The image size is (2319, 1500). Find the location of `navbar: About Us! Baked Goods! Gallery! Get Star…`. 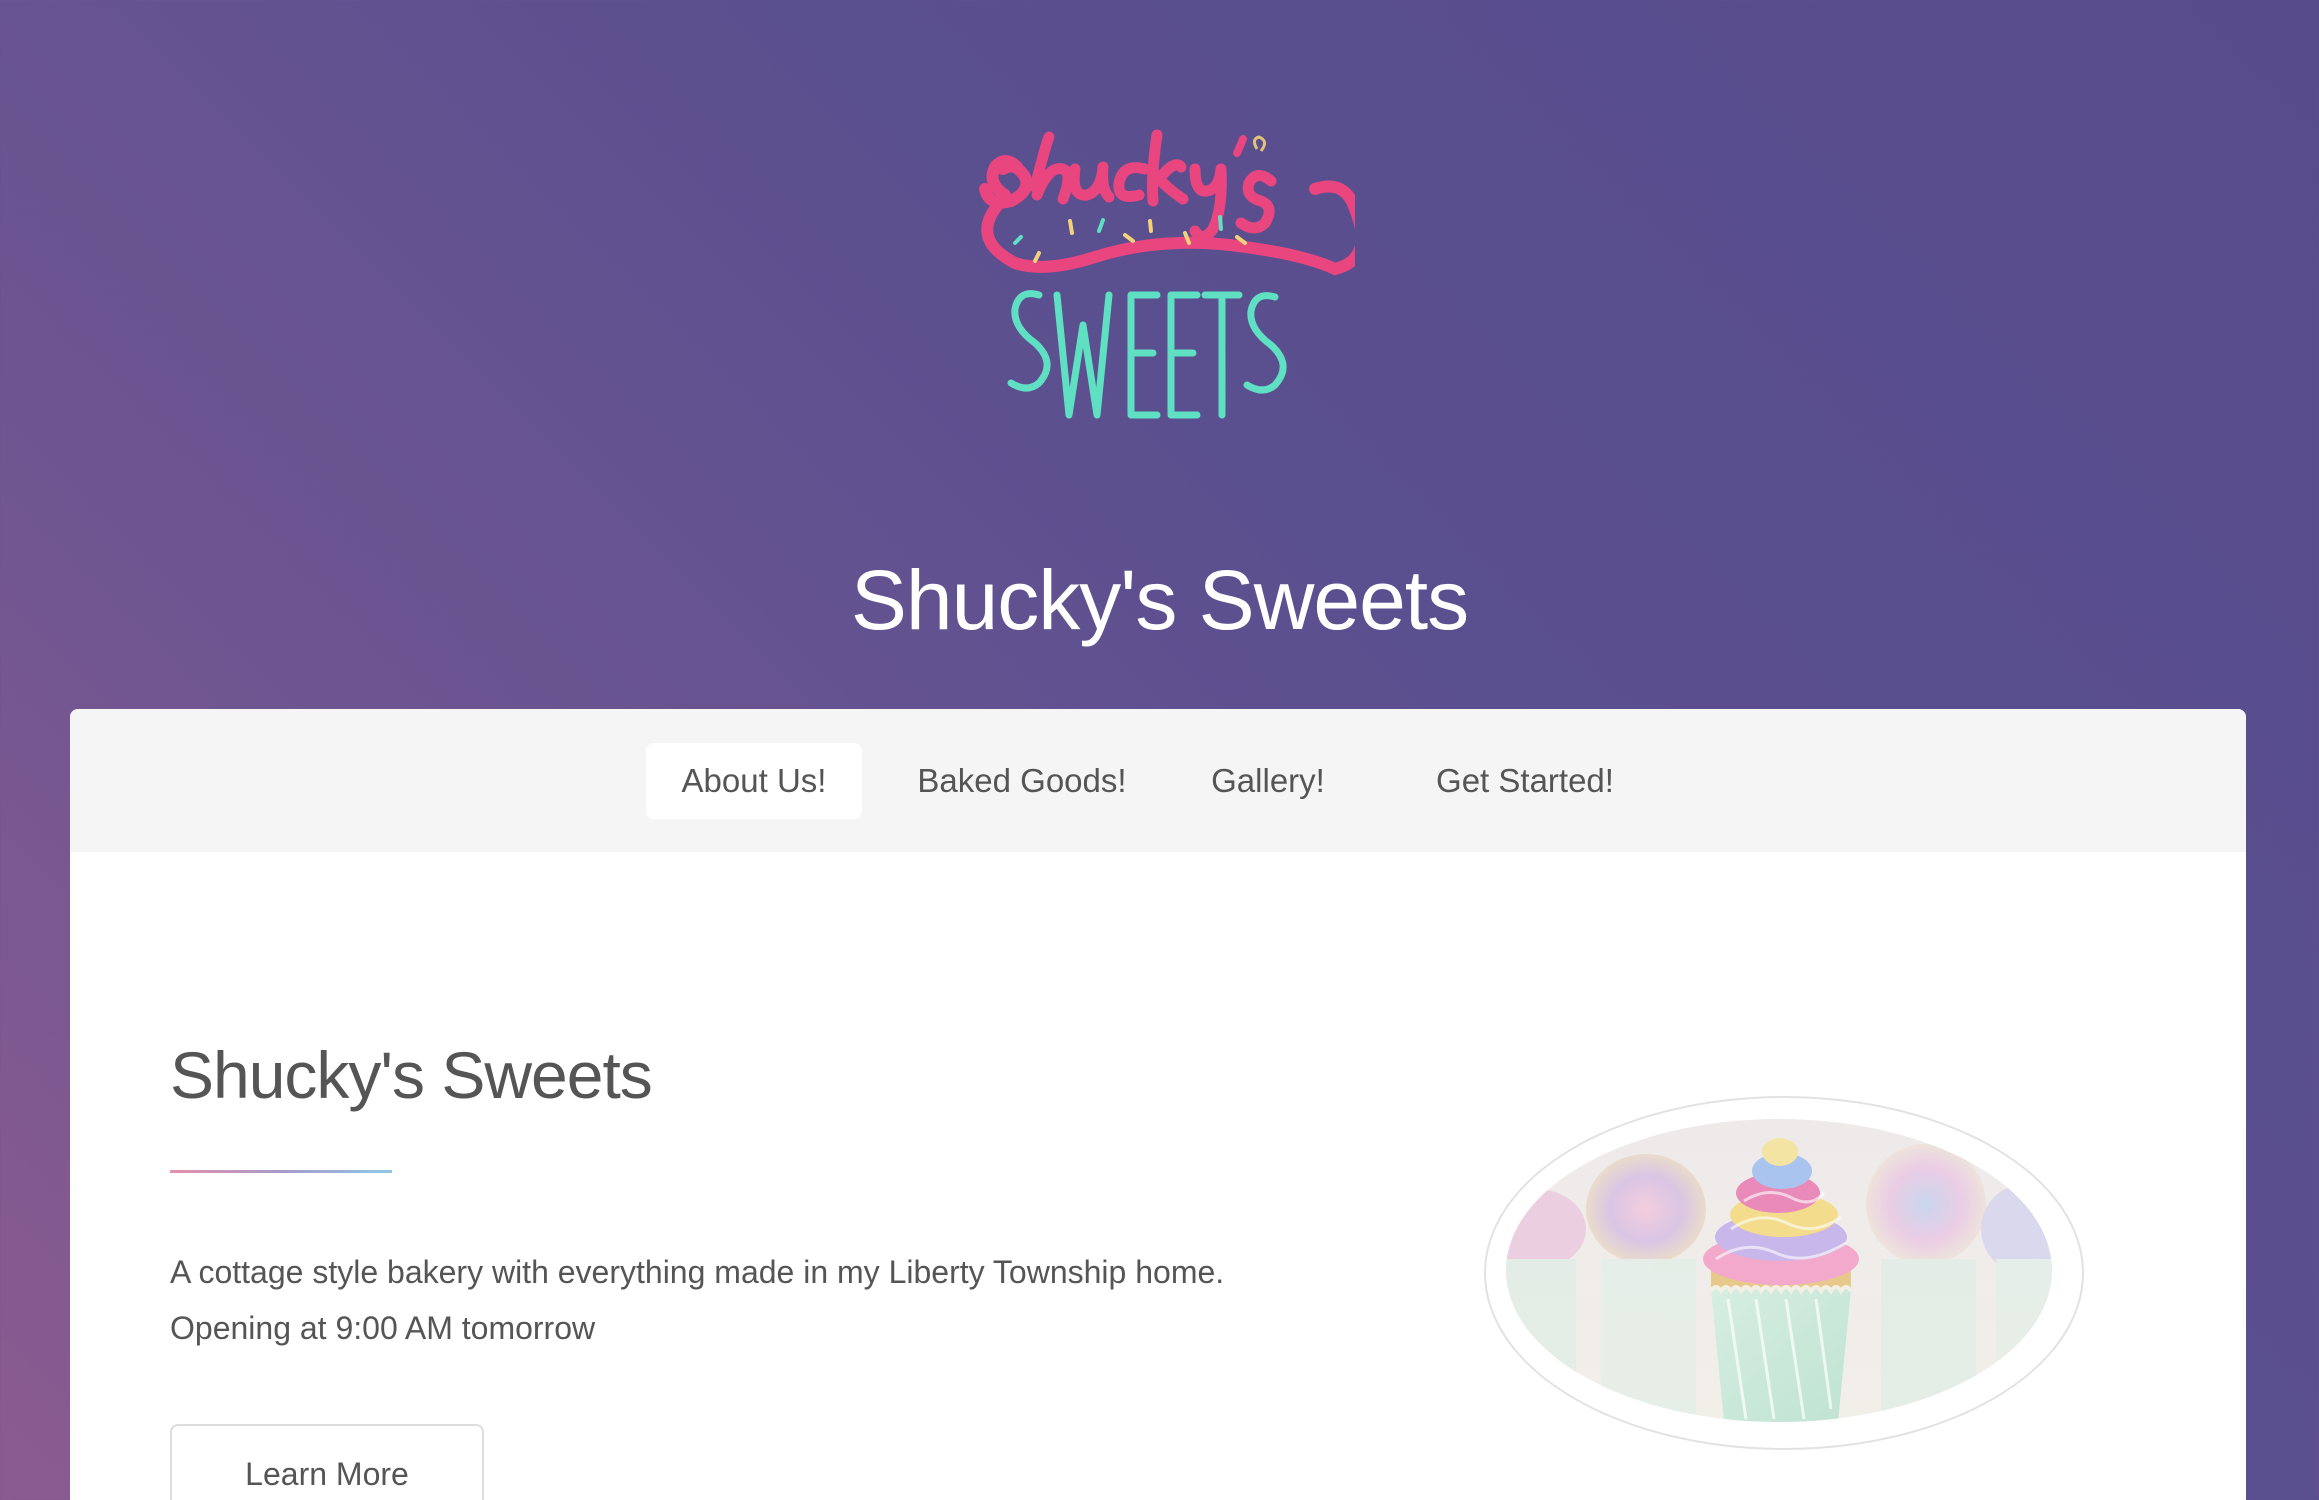

navbar: About Us! Baked Goods! Gallery! Get Star… is located at coordinates (1158, 780).